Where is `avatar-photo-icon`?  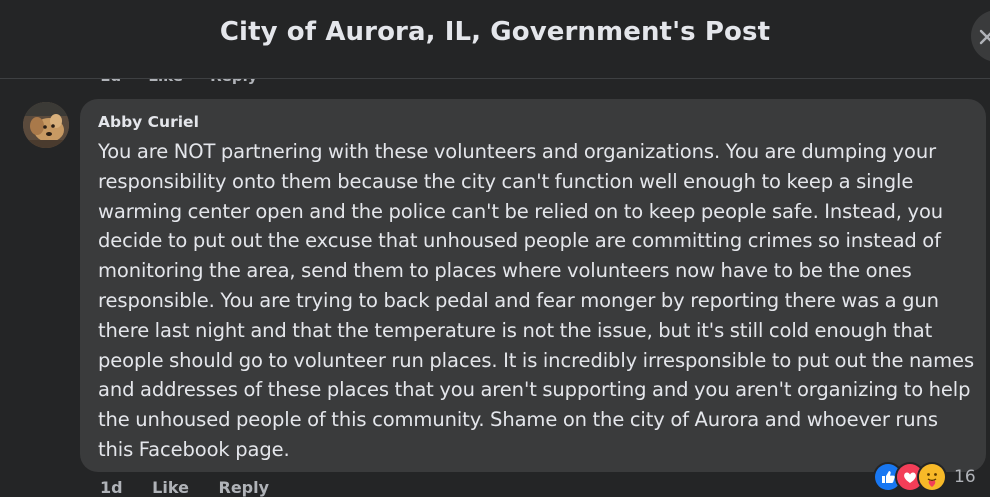
avatar-photo-icon is located at coordinates (46, 125).